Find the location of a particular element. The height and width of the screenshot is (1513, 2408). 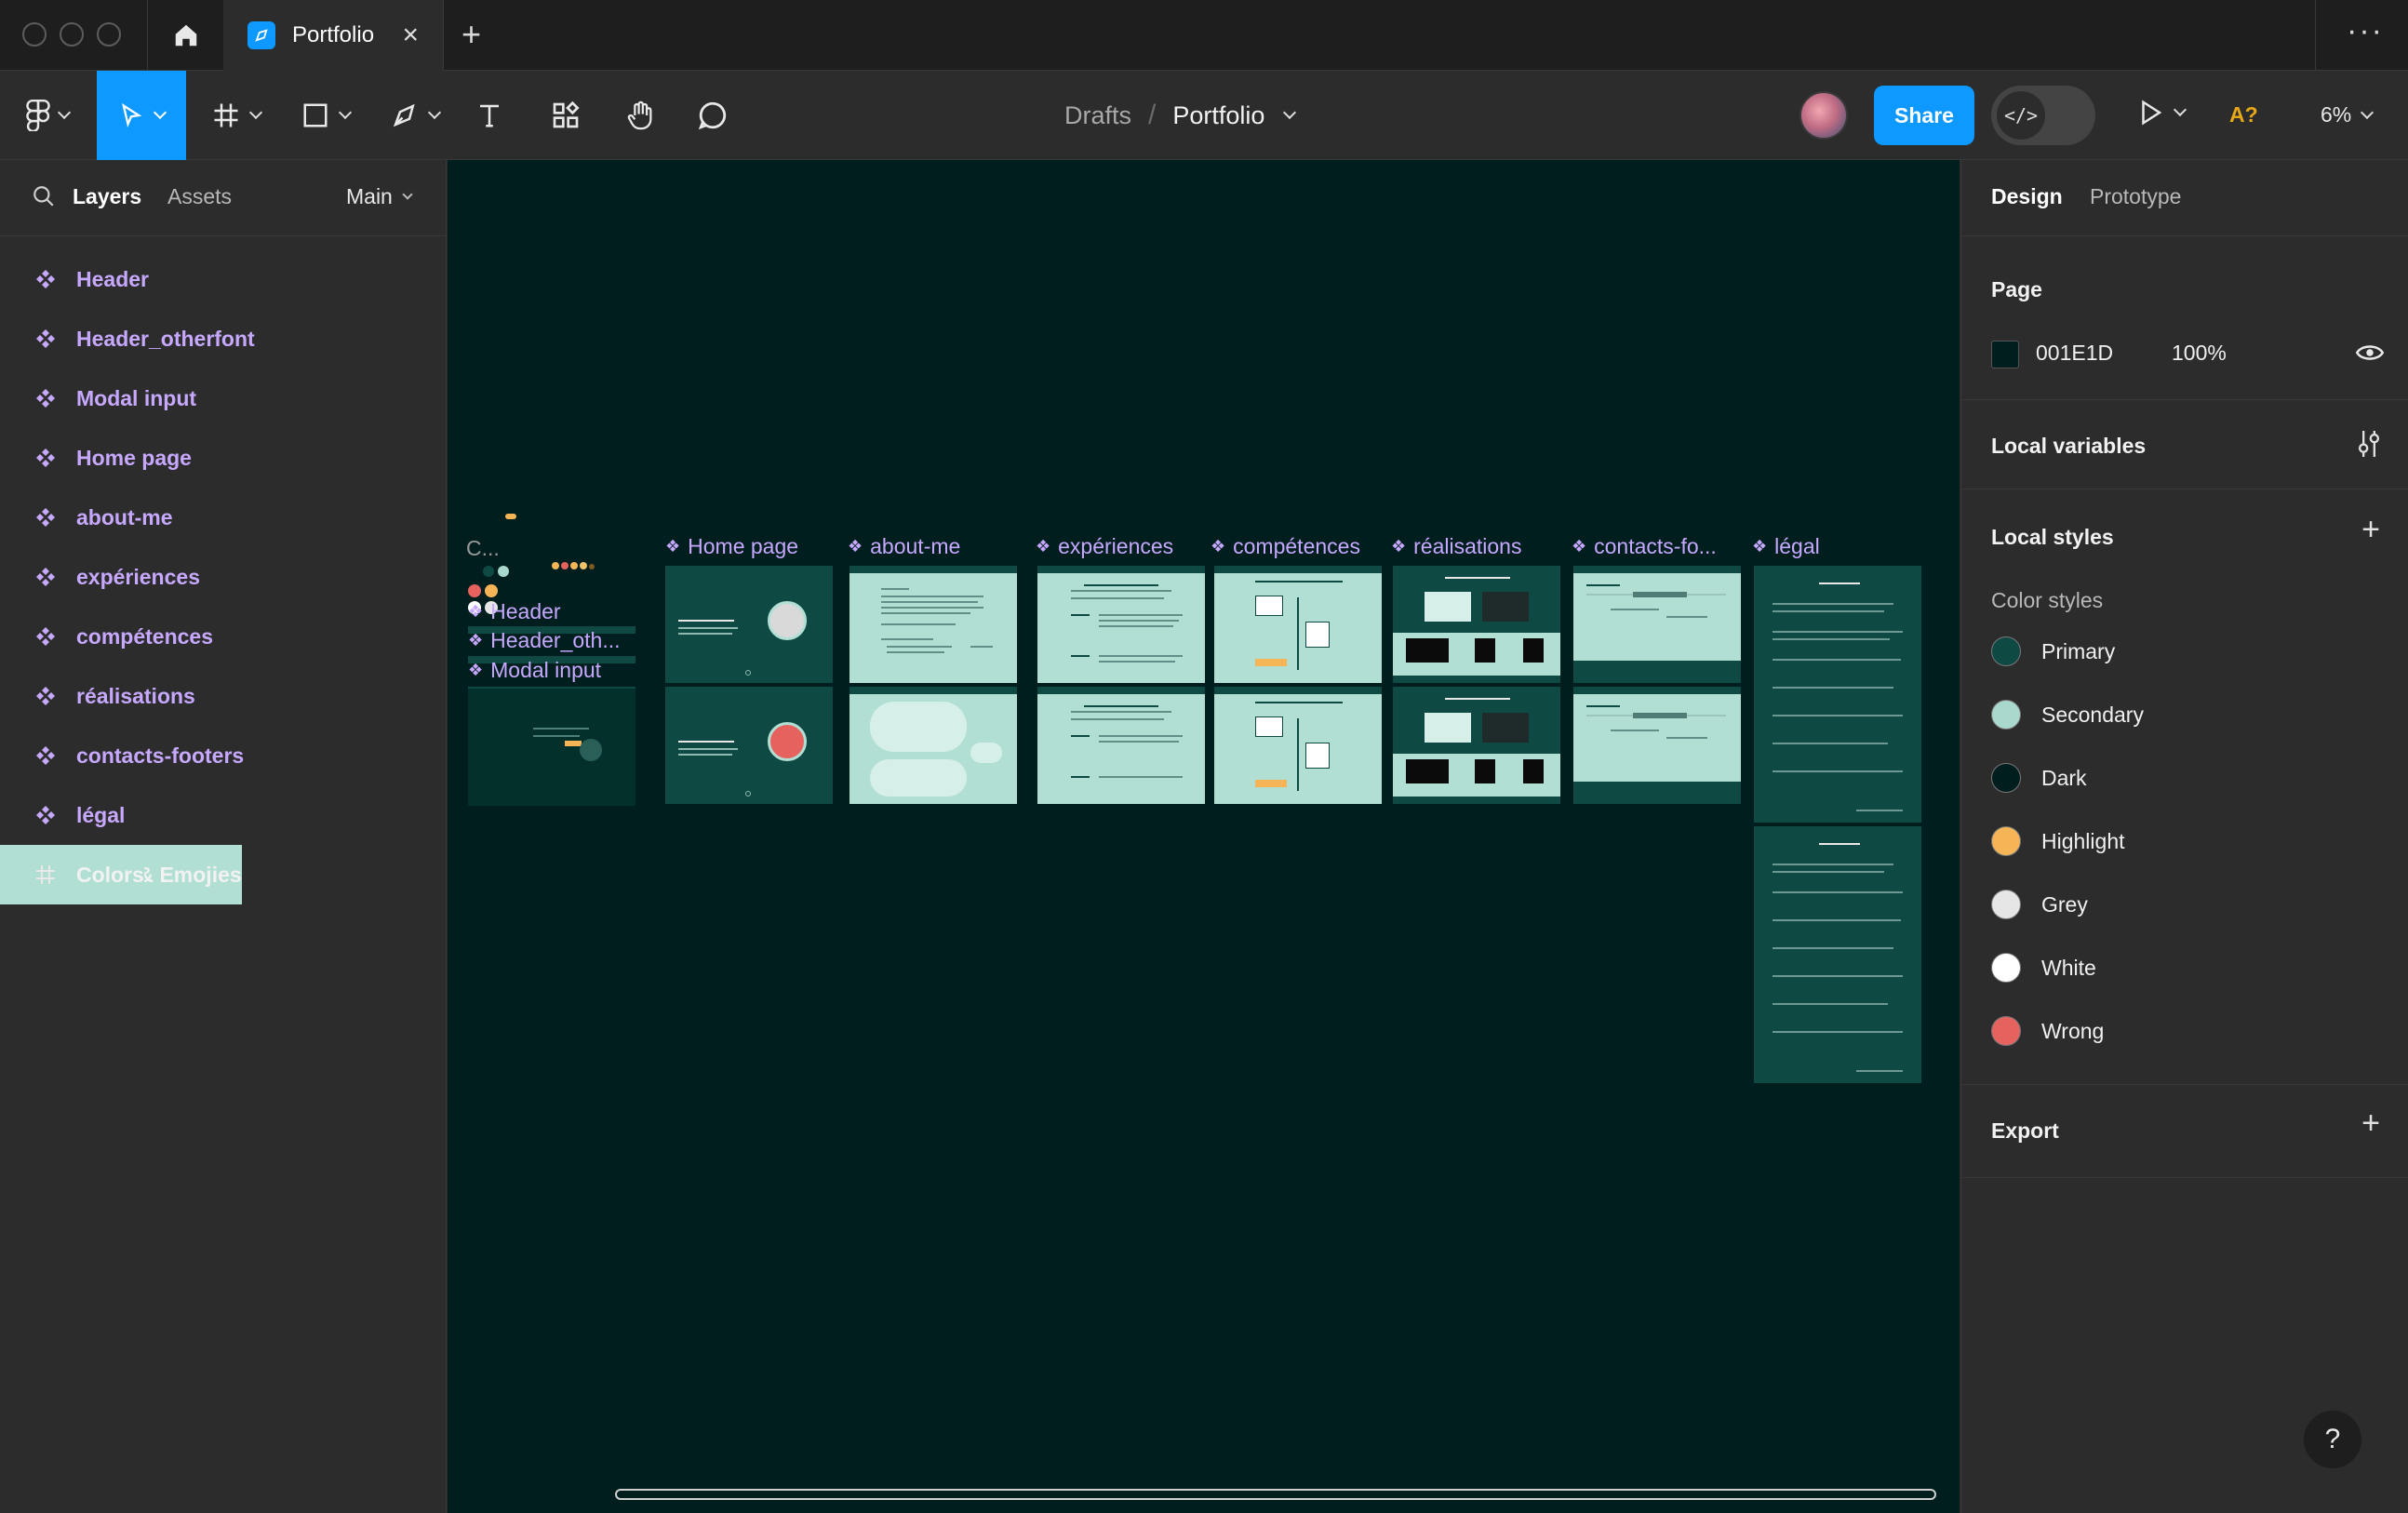

layer-item: contacts-footers is located at coordinates (223, 755).